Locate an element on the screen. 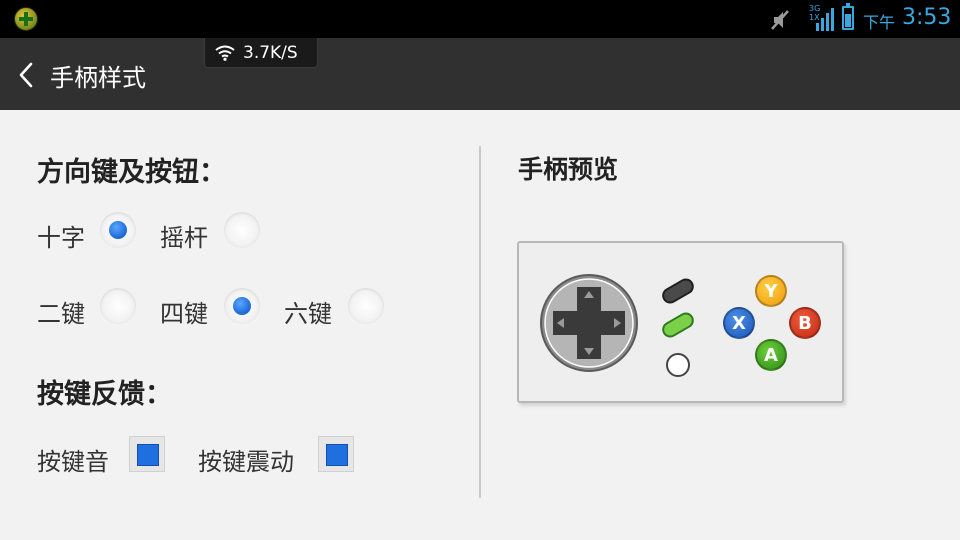  gamepad-preview: Y X B A is located at coordinates (680, 322).